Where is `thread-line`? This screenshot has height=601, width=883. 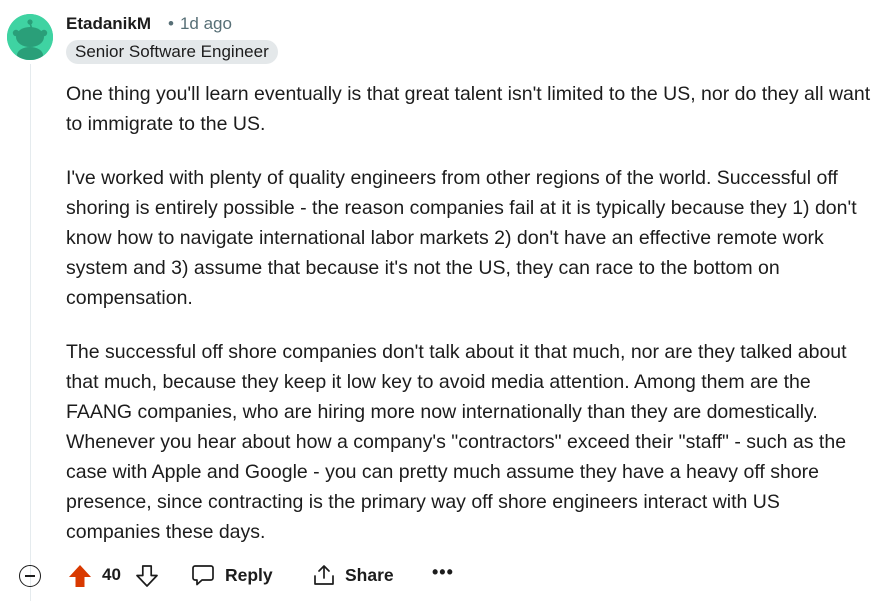
thread-line is located at coordinates (30, 332).